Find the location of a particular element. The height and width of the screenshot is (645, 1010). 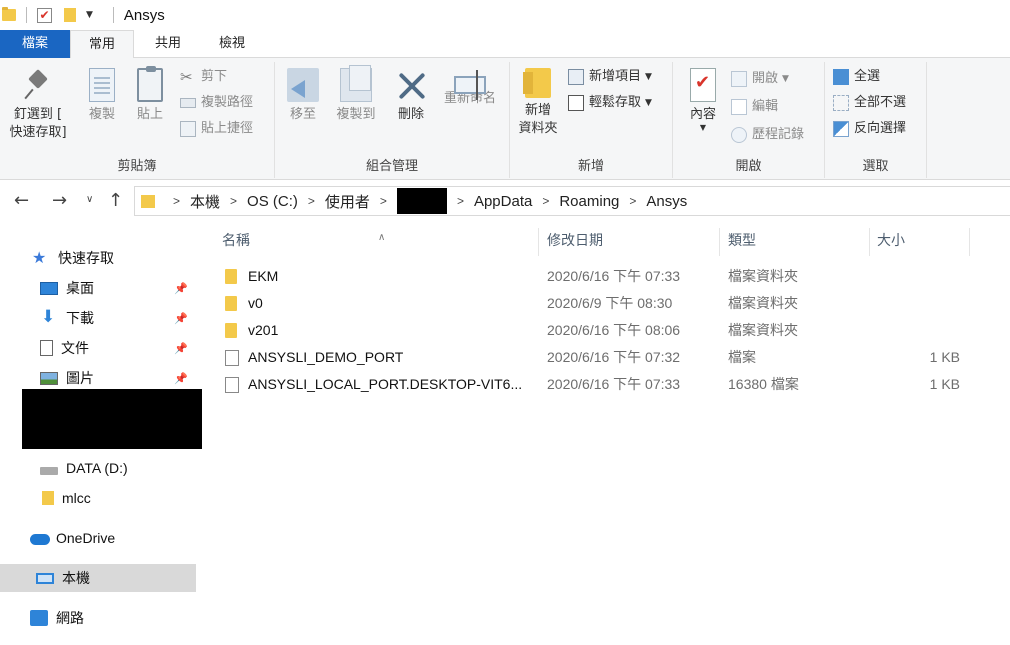

breadcrumb-appdata: AppData is located at coordinates (503, 201).